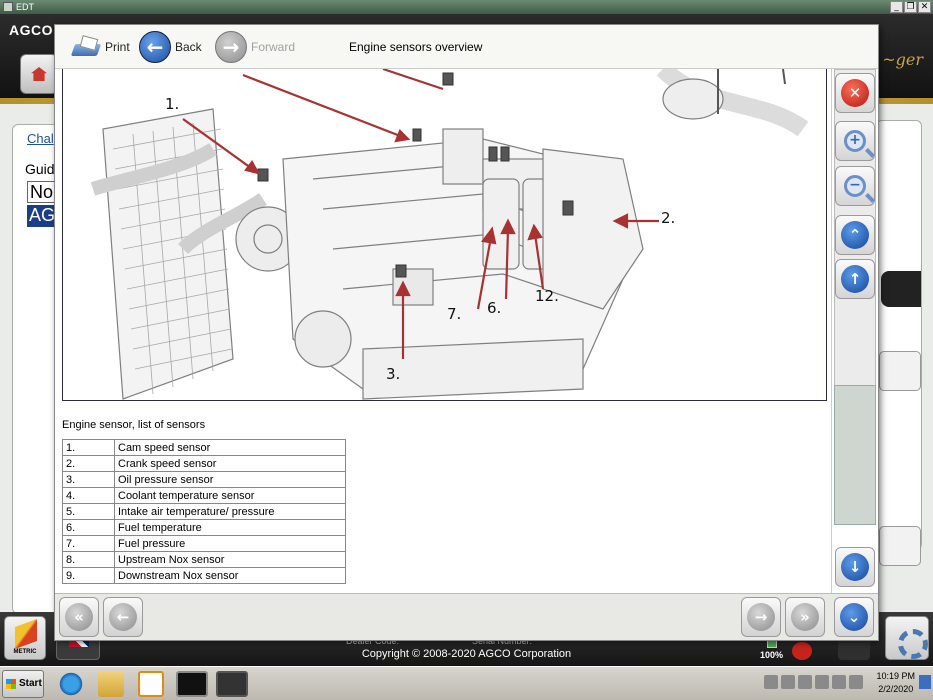 This screenshot has height=700, width=933. Describe the element at coordinates (230, 447) in the screenshot. I see `sensor-name: Cam speed sensor` at that location.